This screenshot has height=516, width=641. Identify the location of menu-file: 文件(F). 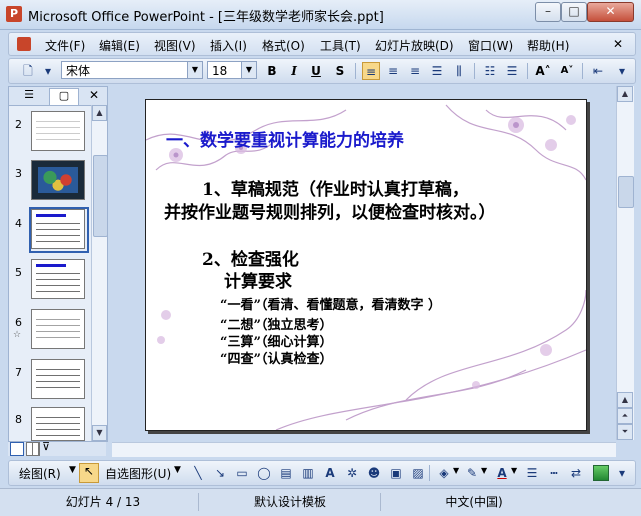
(65, 45).